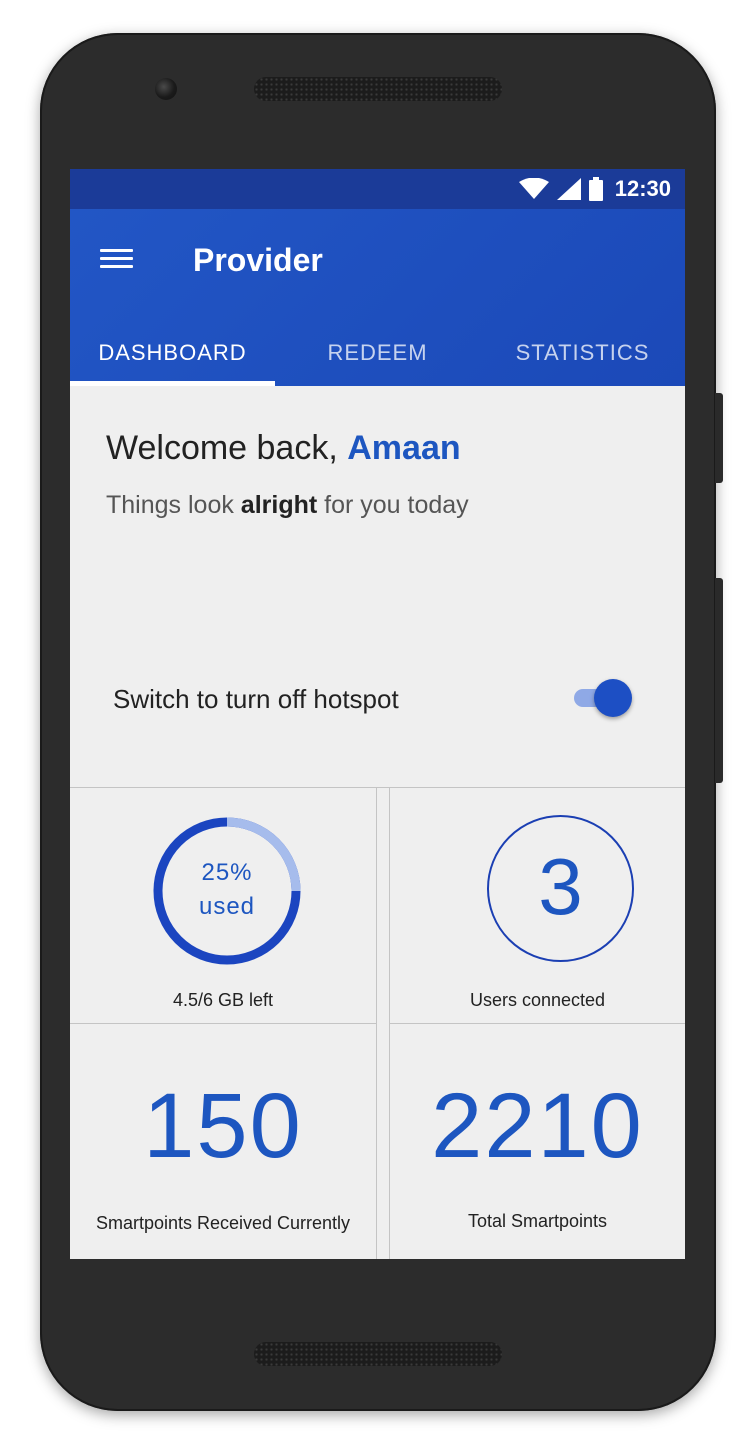 The height and width of the screenshot is (1445, 756). Describe the element at coordinates (227, 872) in the screenshot. I see `usage-percent: 25%` at that location.